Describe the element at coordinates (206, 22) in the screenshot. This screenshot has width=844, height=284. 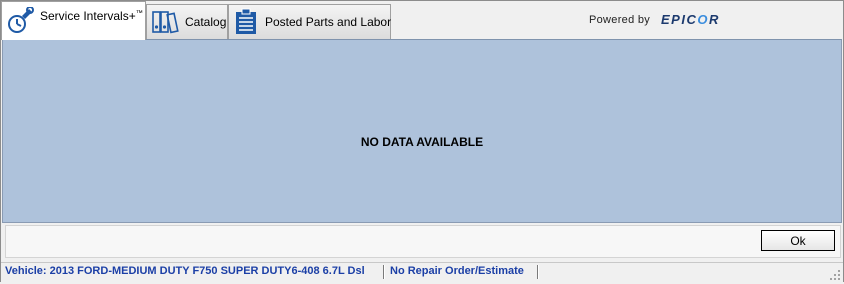
I see `tab-catalog-label: Catalog` at that location.